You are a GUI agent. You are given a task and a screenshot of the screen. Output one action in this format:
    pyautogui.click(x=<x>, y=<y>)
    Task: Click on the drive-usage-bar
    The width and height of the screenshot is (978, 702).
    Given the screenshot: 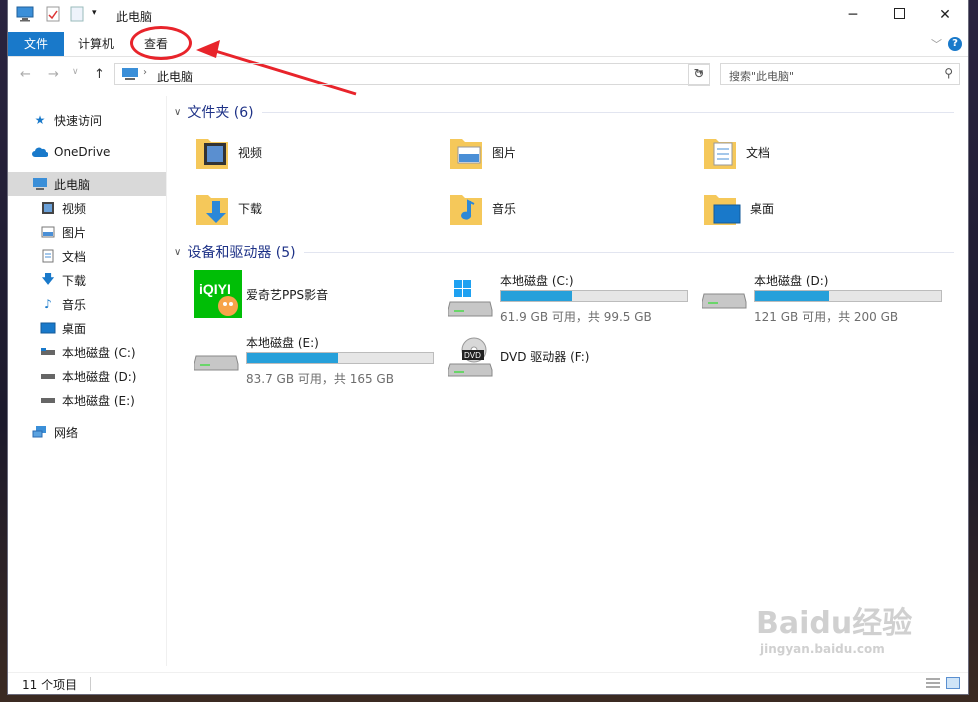 What is the action you would take?
    pyautogui.click(x=848, y=296)
    